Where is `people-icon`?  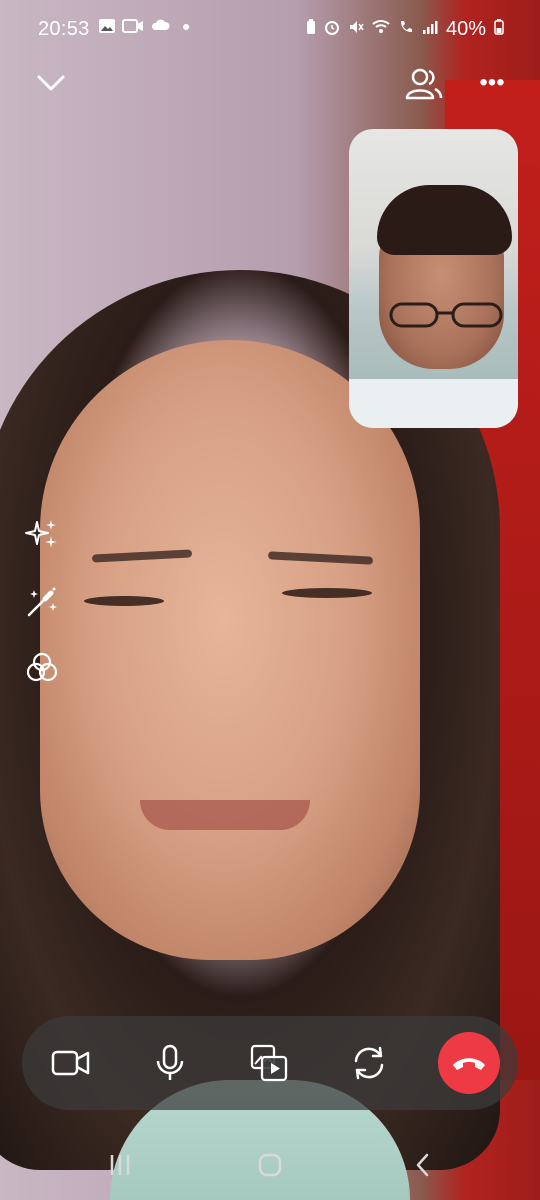
people-icon is located at coordinates (424, 84).